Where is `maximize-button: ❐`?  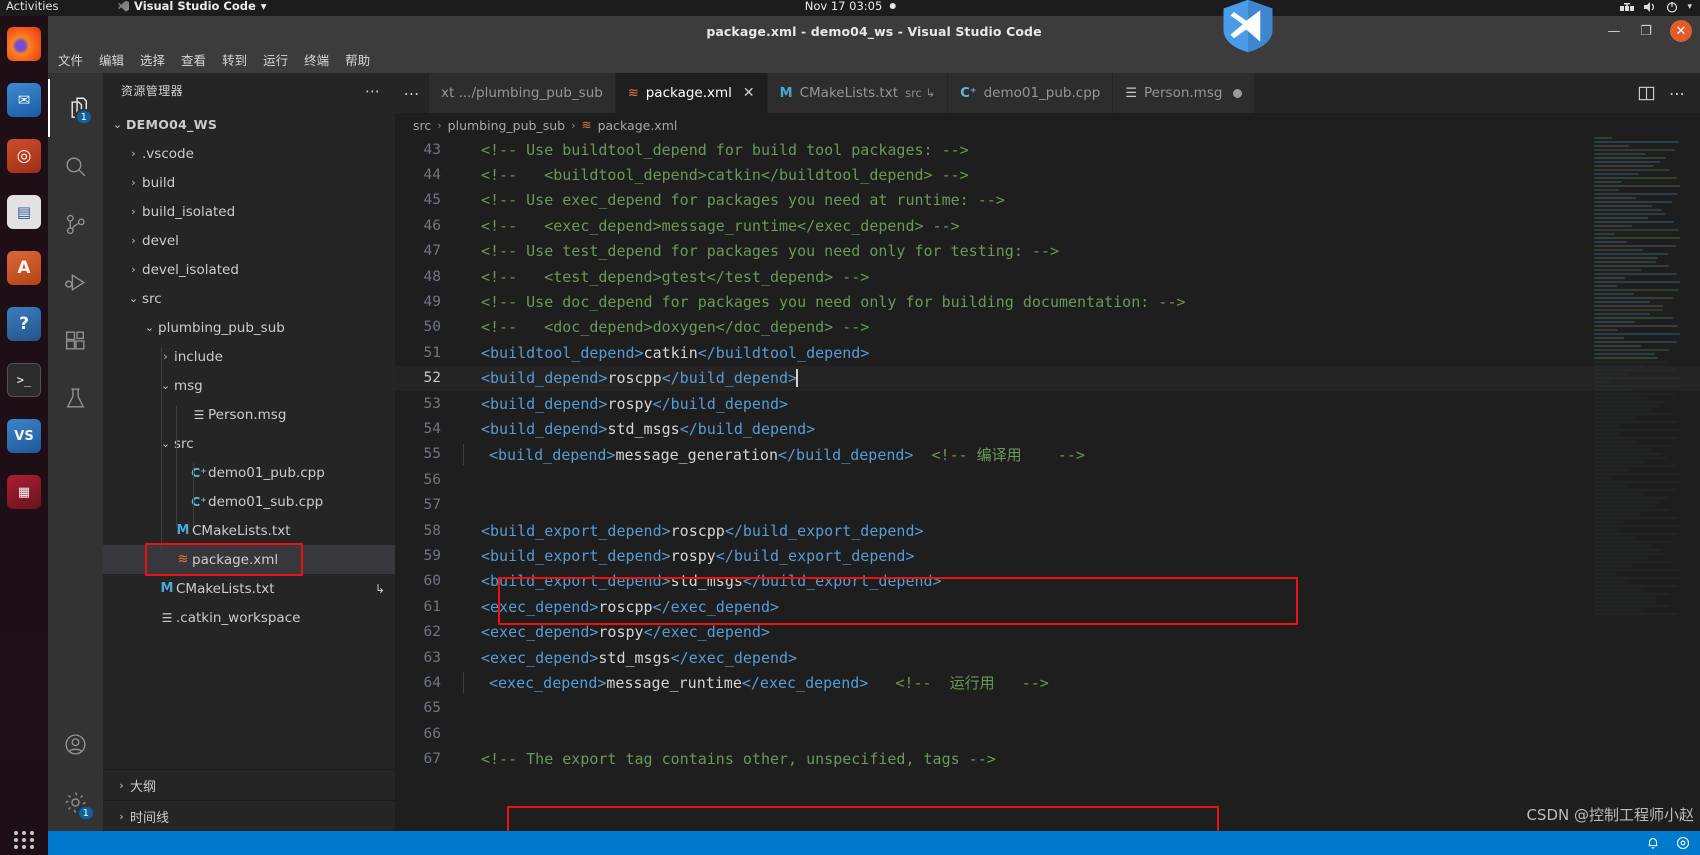
maximize-button: ❐ is located at coordinates (1646, 31).